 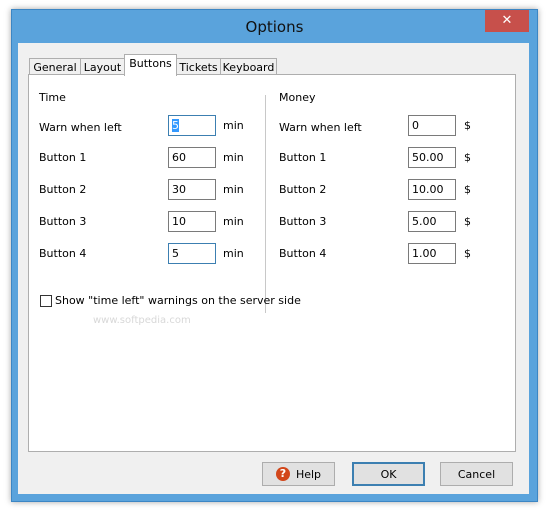 I want to click on tab-keyboard: Keyboard, so click(x=248, y=66).